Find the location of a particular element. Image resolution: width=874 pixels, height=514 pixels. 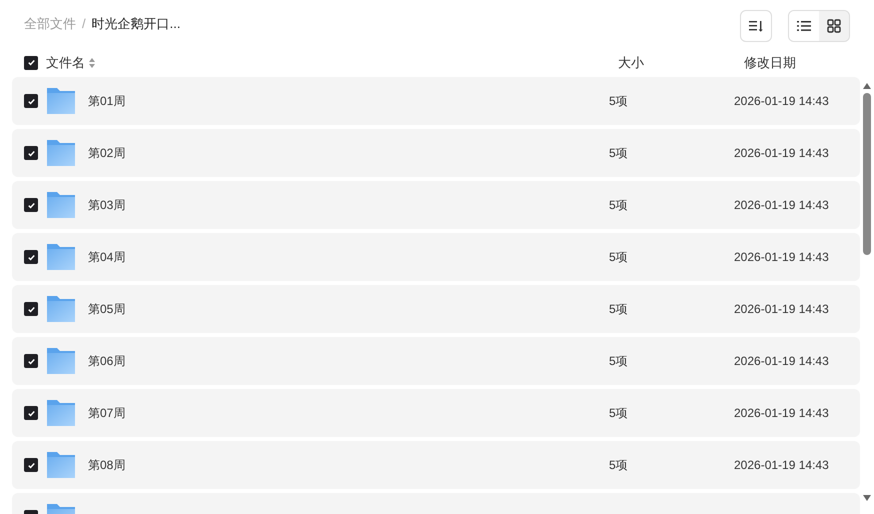

file-name: 第04周 is located at coordinates (107, 257).